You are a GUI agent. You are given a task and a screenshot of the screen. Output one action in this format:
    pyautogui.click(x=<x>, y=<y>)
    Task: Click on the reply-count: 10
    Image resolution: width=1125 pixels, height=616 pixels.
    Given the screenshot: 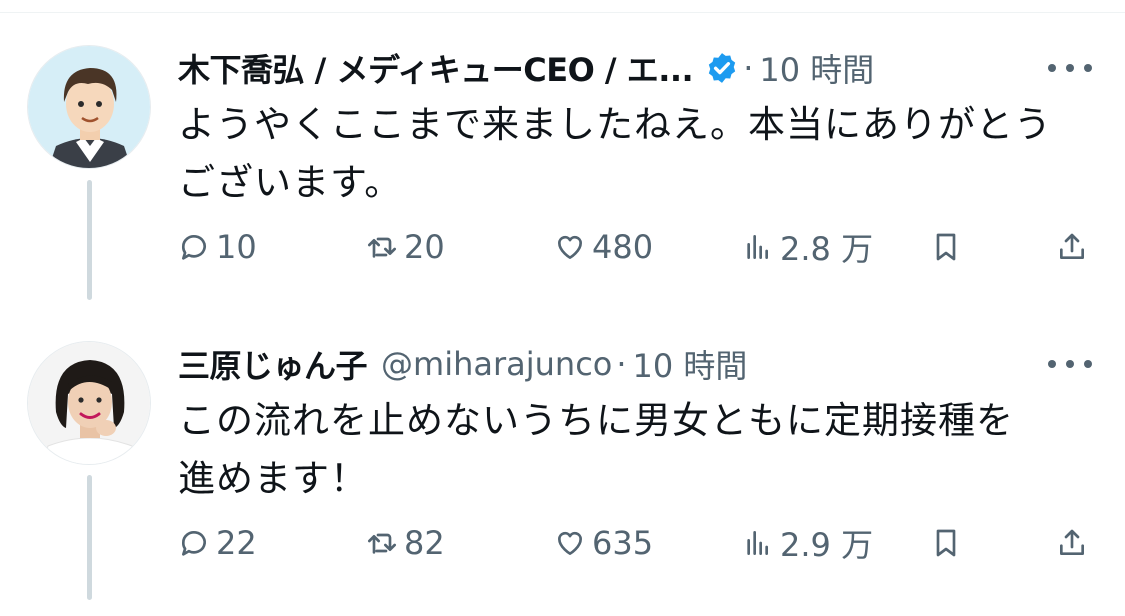 What is the action you would take?
    pyautogui.click(x=236, y=247)
    